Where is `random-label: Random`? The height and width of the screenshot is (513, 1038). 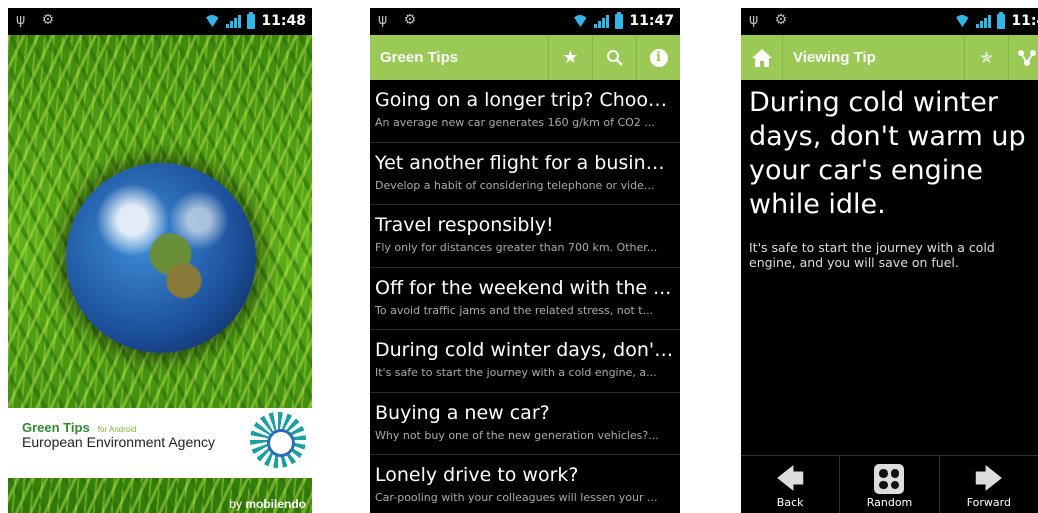 random-label: Random is located at coordinates (889, 502).